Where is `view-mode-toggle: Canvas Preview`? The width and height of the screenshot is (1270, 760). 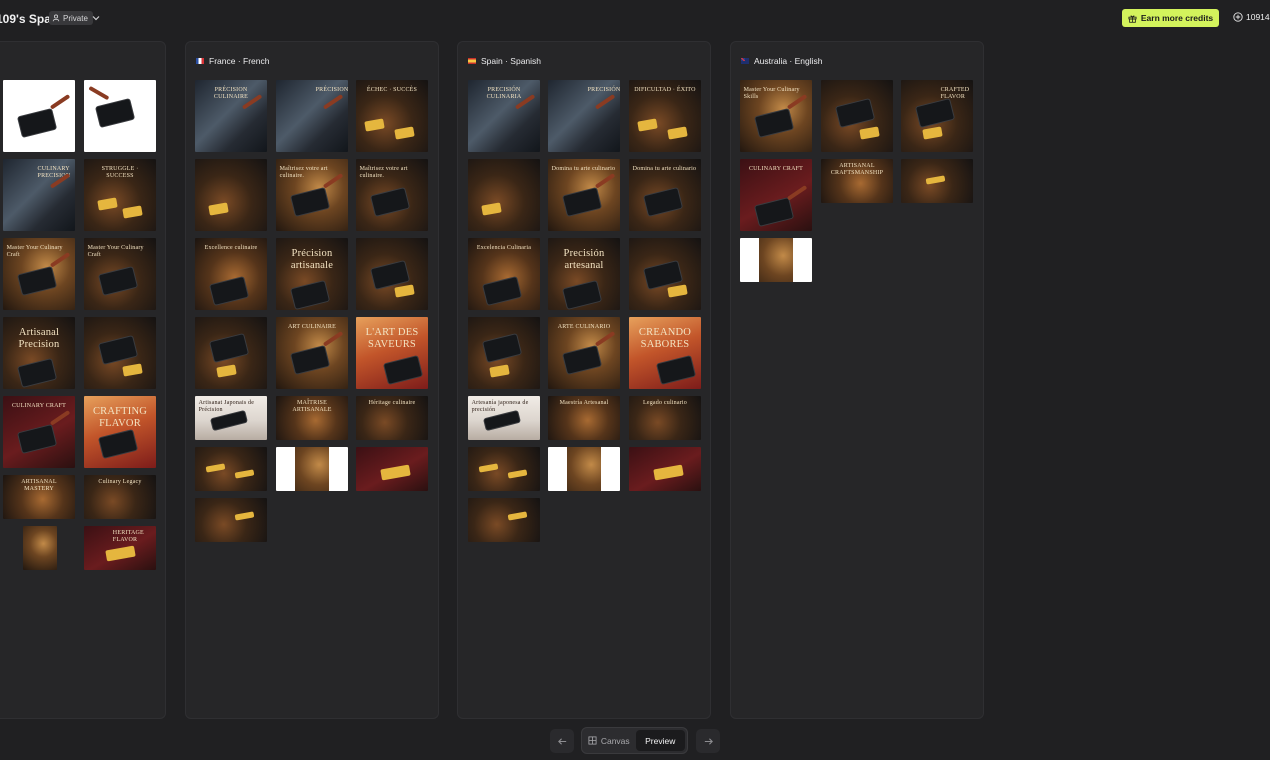 view-mode-toggle: Canvas Preview is located at coordinates (634, 740).